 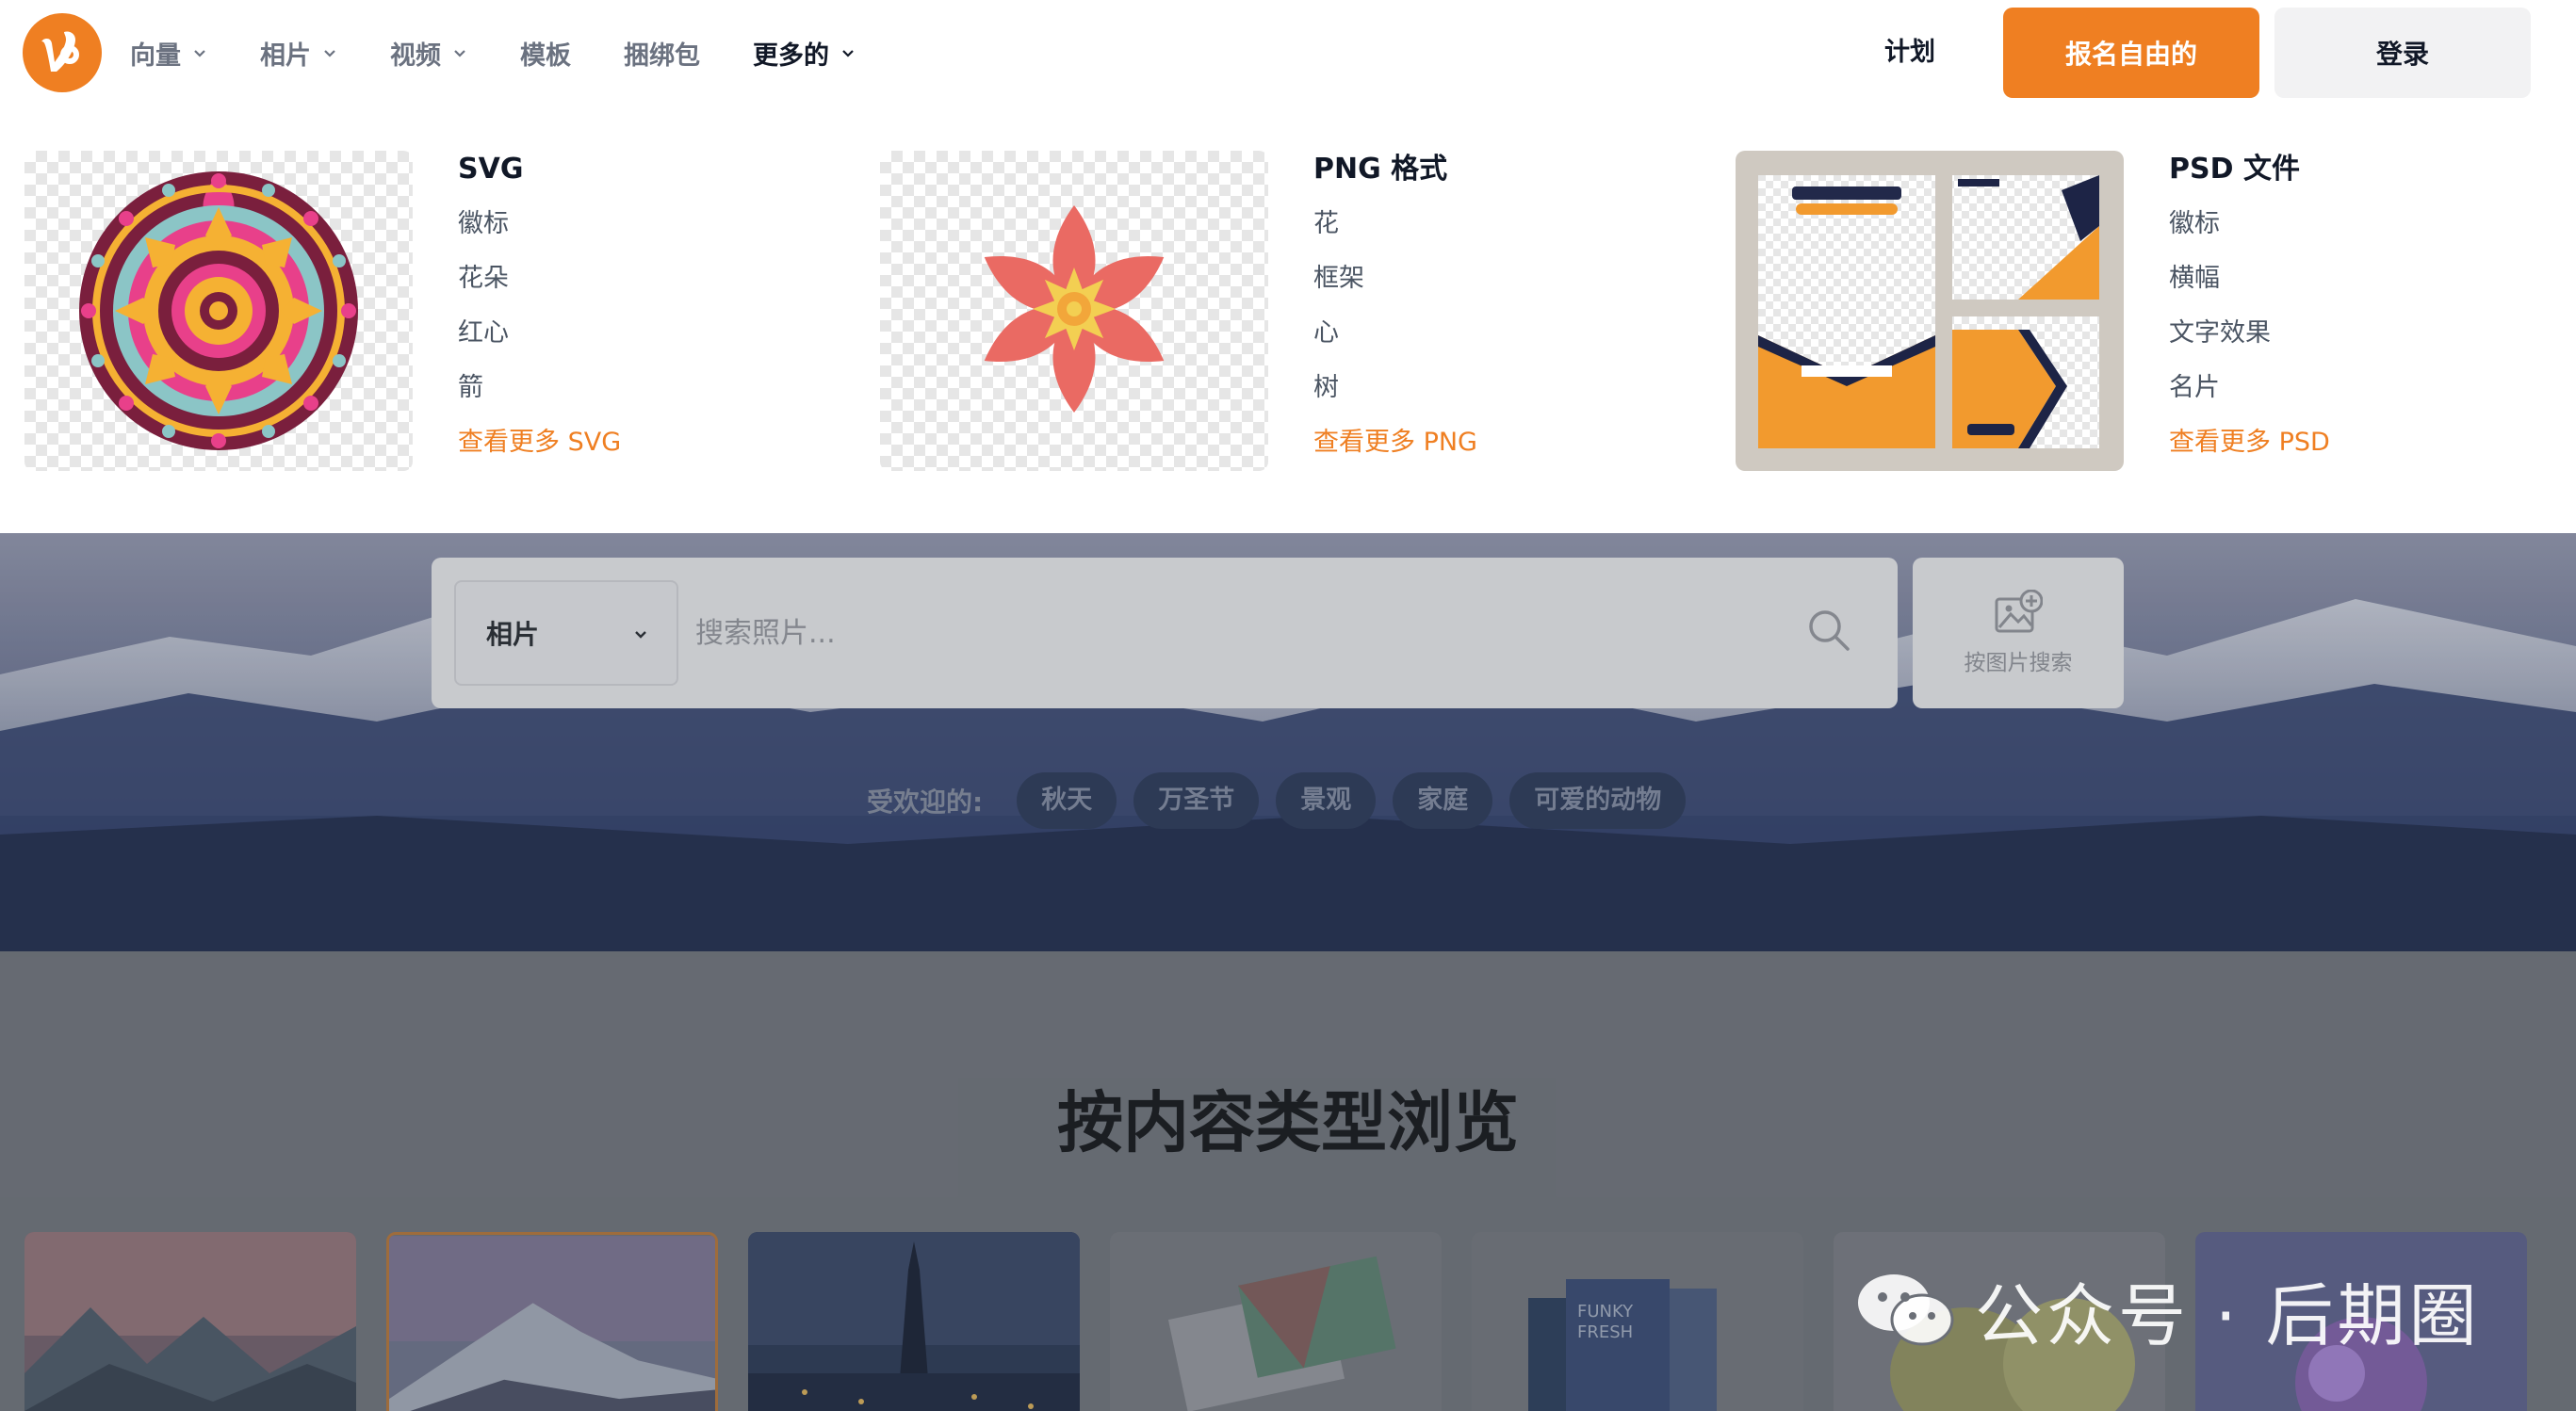 What do you see at coordinates (646, 342) in the screenshot?
I see `dropdown-link: 红心` at bounding box center [646, 342].